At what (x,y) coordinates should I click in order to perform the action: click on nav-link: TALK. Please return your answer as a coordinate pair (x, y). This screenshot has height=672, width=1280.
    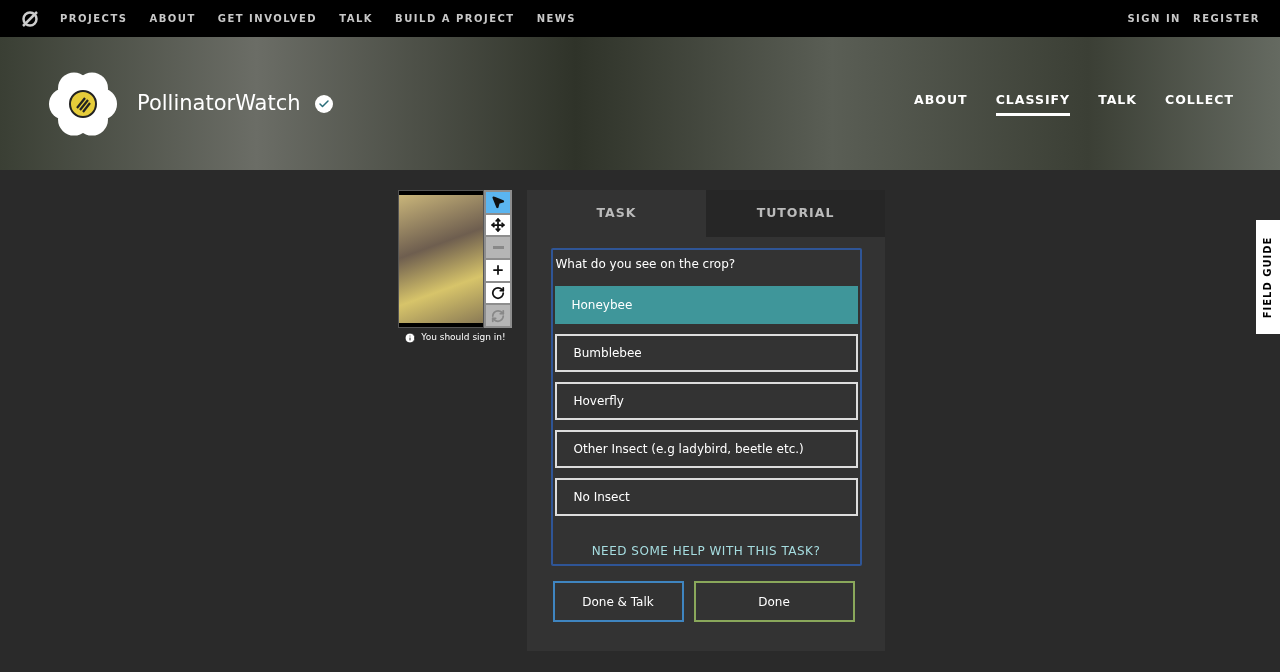
    Looking at the image, I should click on (356, 18).